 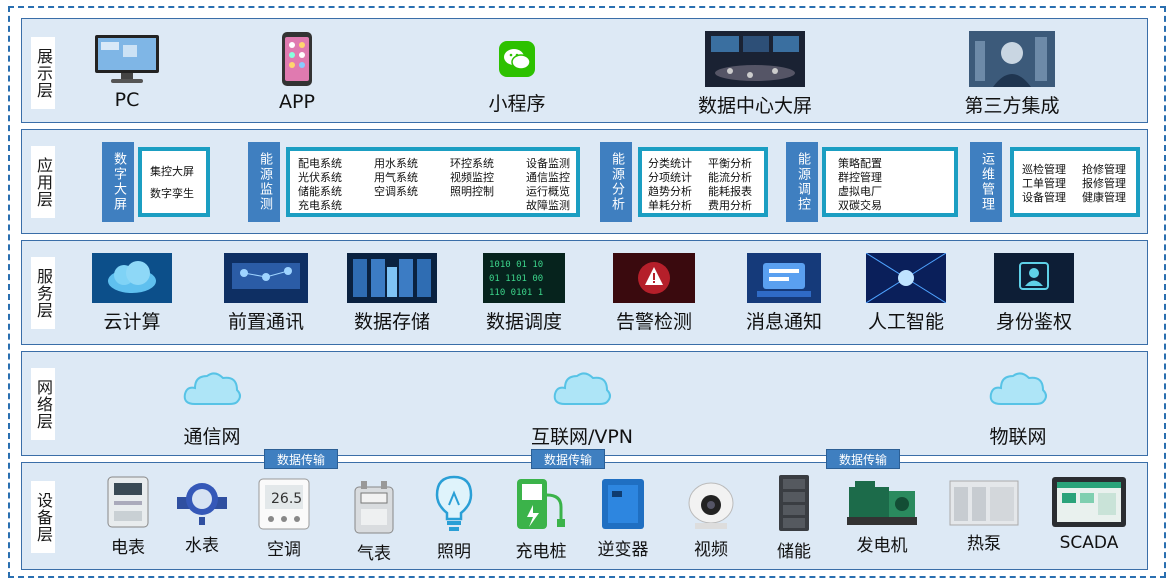 I want to click on device-item: 电表, so click(x=128, y=516).